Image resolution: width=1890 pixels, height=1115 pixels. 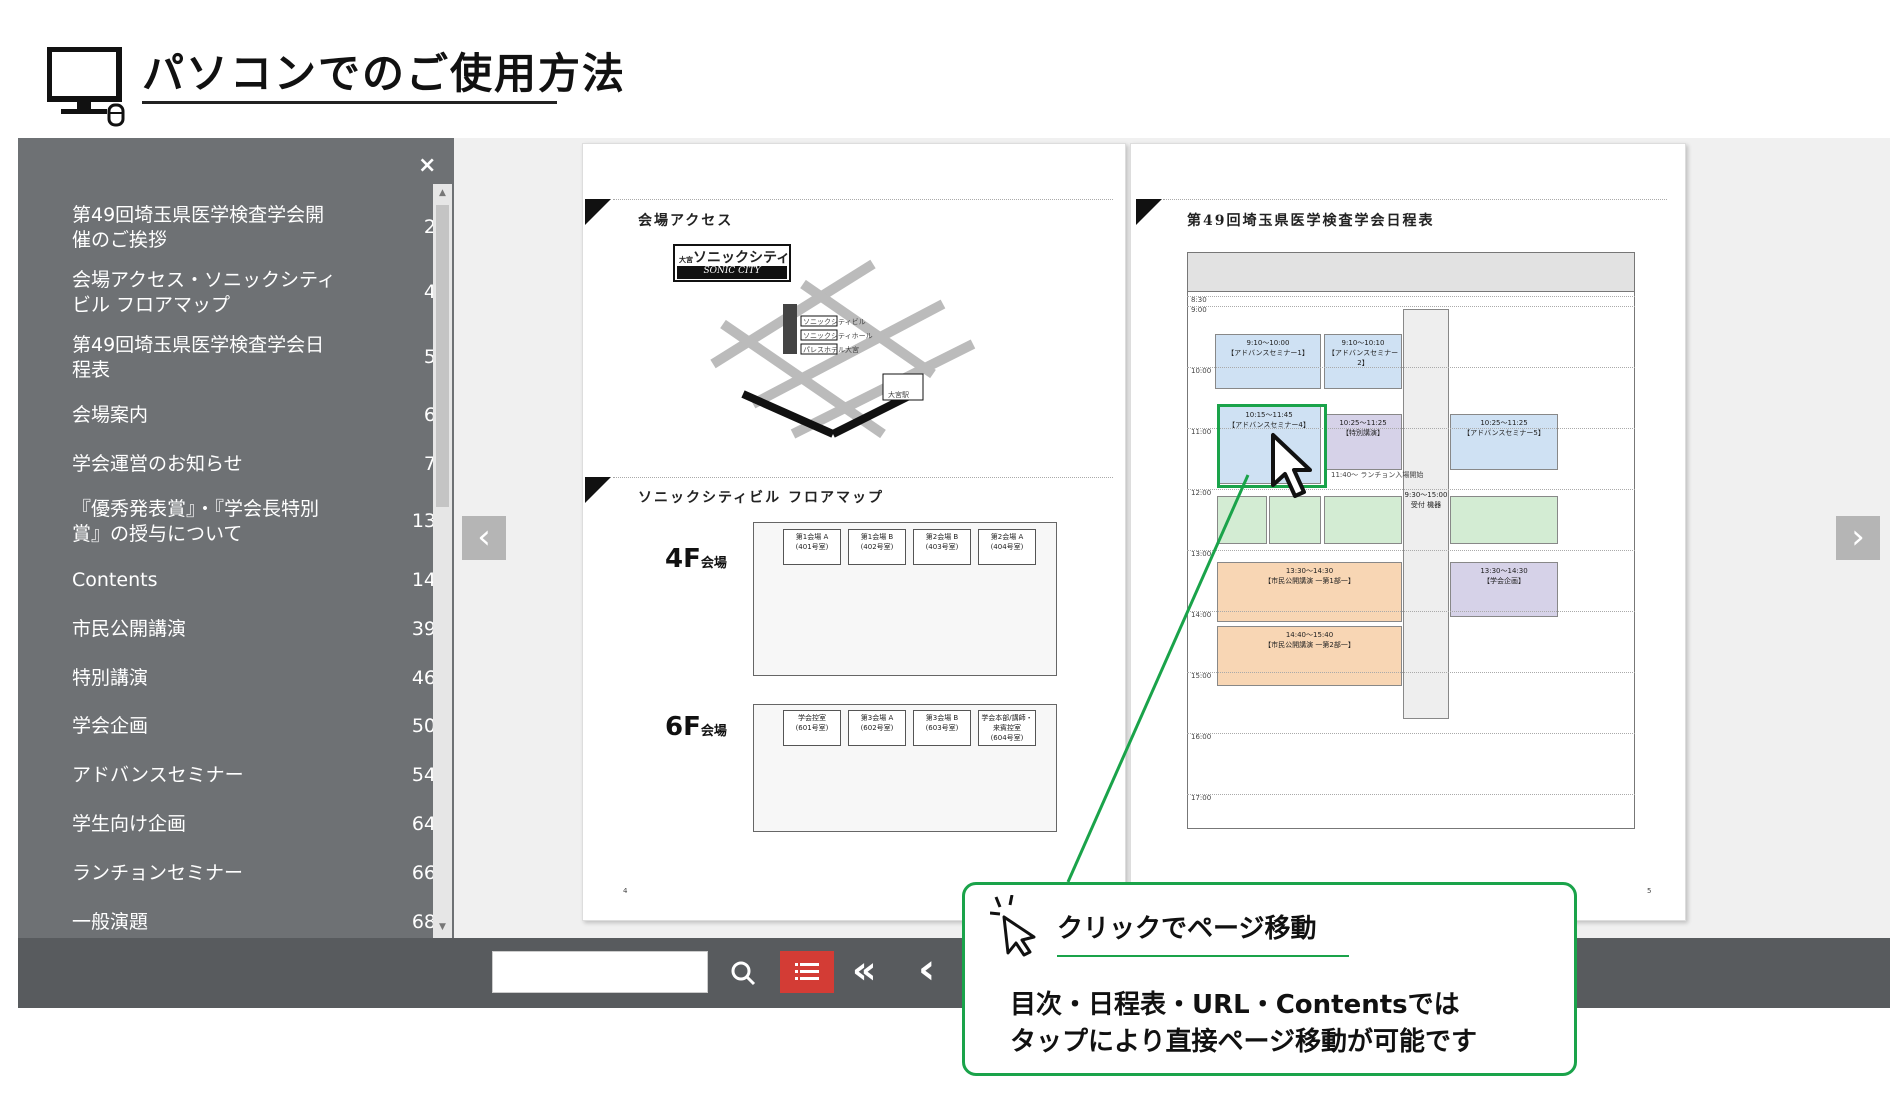 I want to click on toc-item-title: アドバンスセミナー, so click(x=158, y=775).